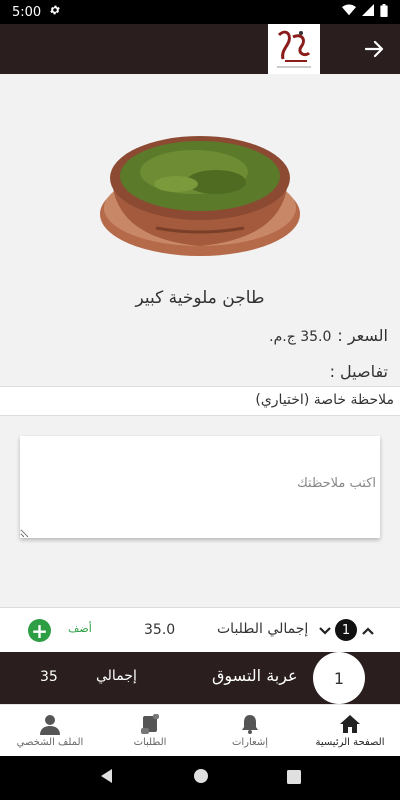 The image size is (400, 800). What do you see at coordinates (294, 778) in the screenshot?
I see `system-recents-icon` at bounding box center [294, 778].